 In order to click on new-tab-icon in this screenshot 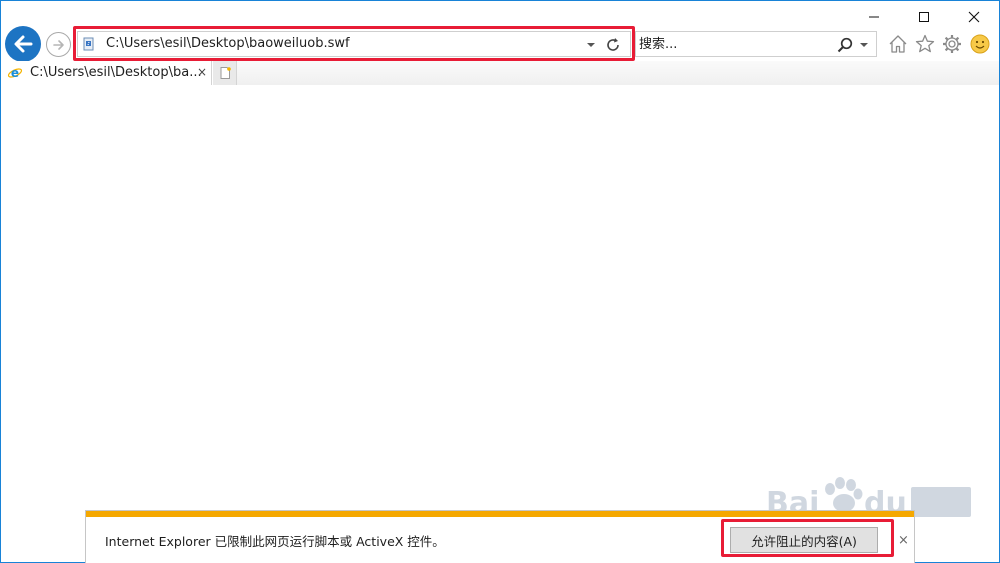, I will do `click(225, 73)`.